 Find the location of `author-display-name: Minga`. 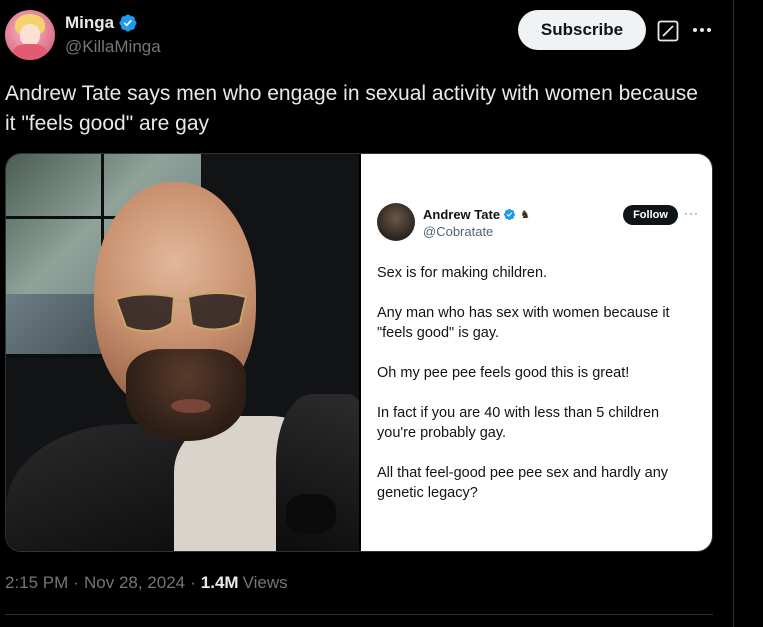

author-display-name: Minga is located at coordinates (89, 23).